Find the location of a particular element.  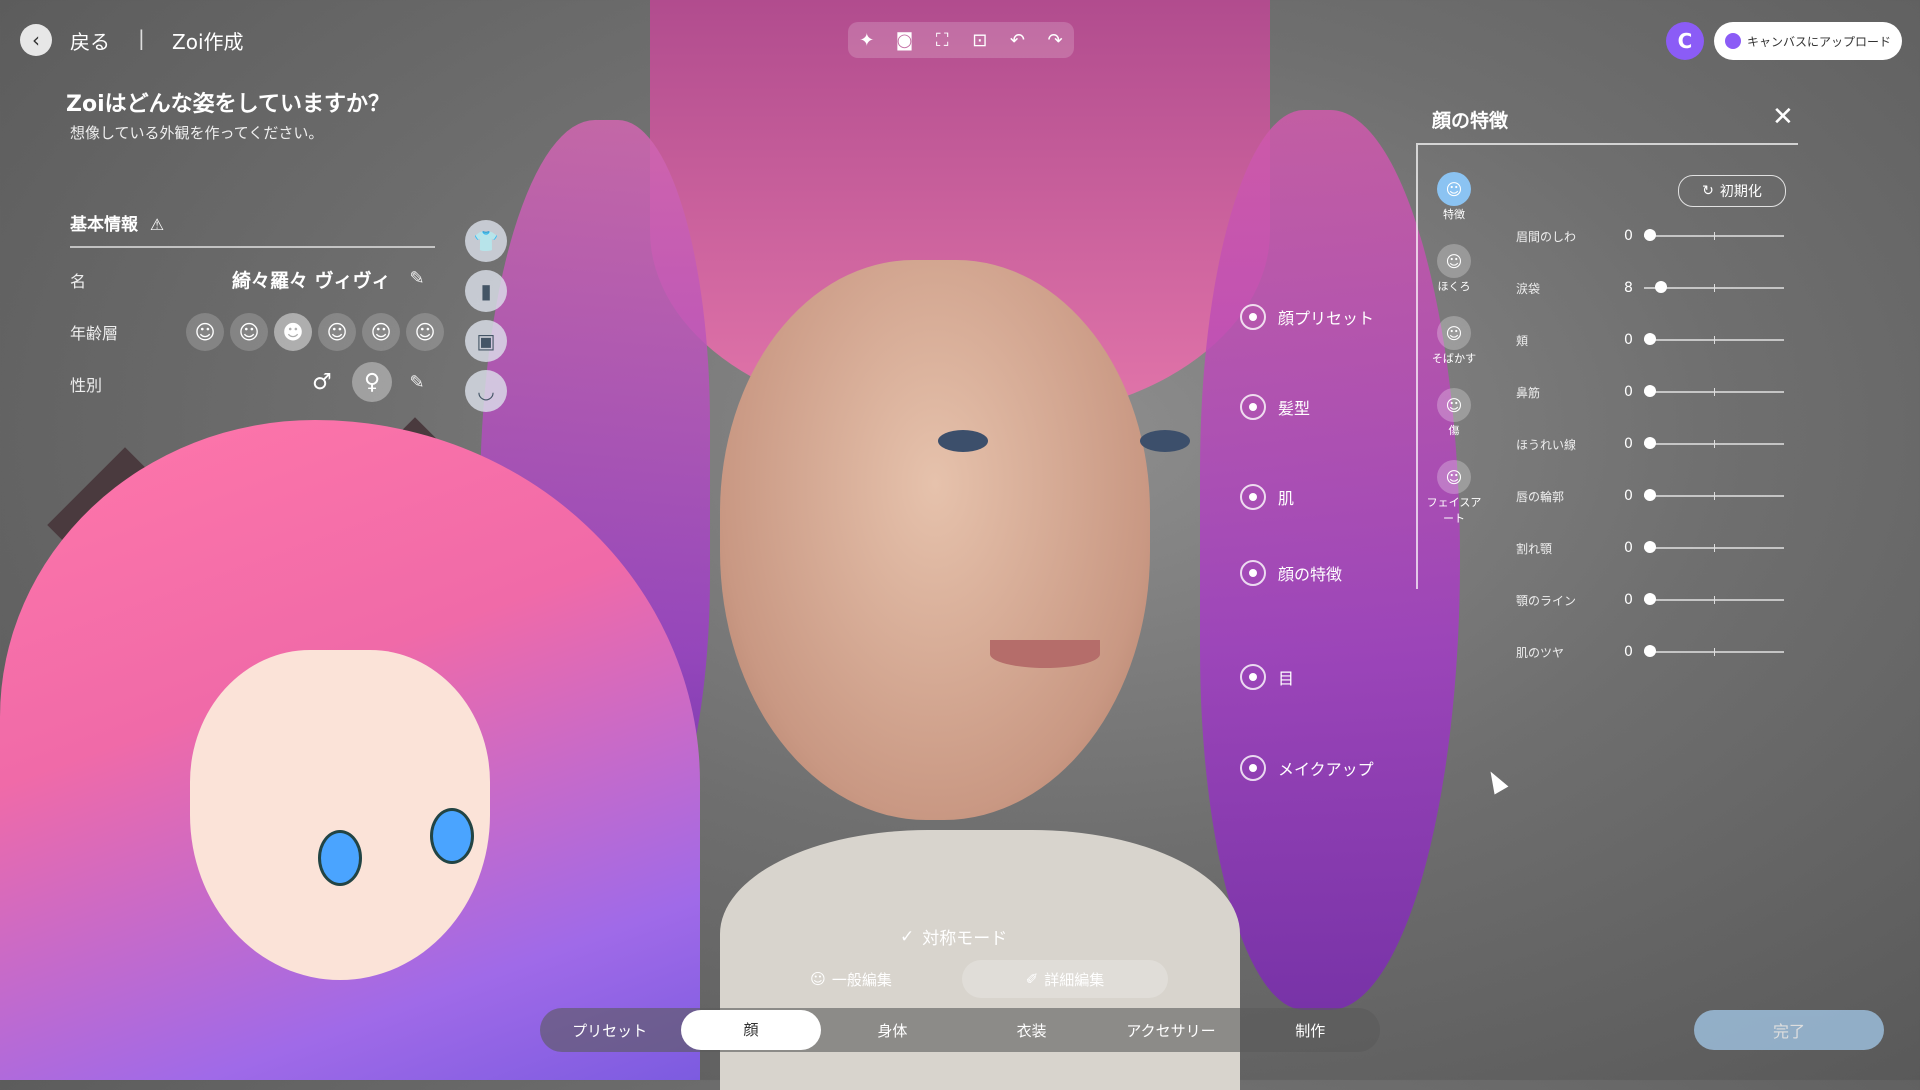

category-label: ほくろ is located at coordinates (1454, 286).